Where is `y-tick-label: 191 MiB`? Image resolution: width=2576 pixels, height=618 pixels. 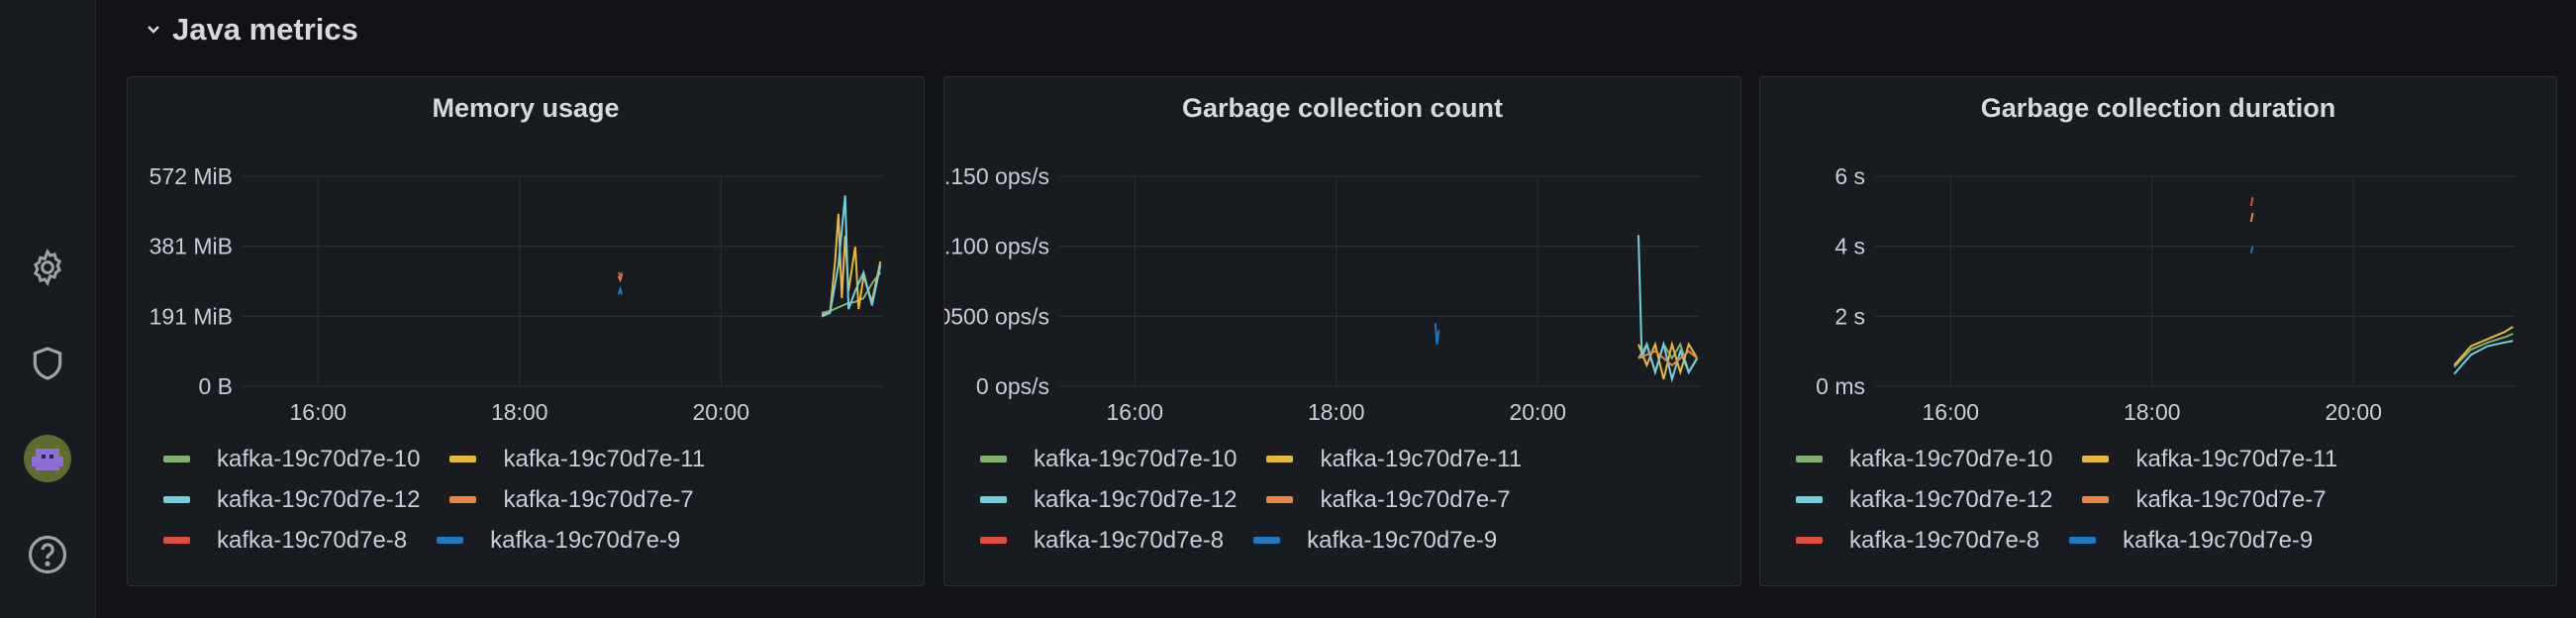
y-tick-label: 191 MiB is located at coordinates (191, 316).